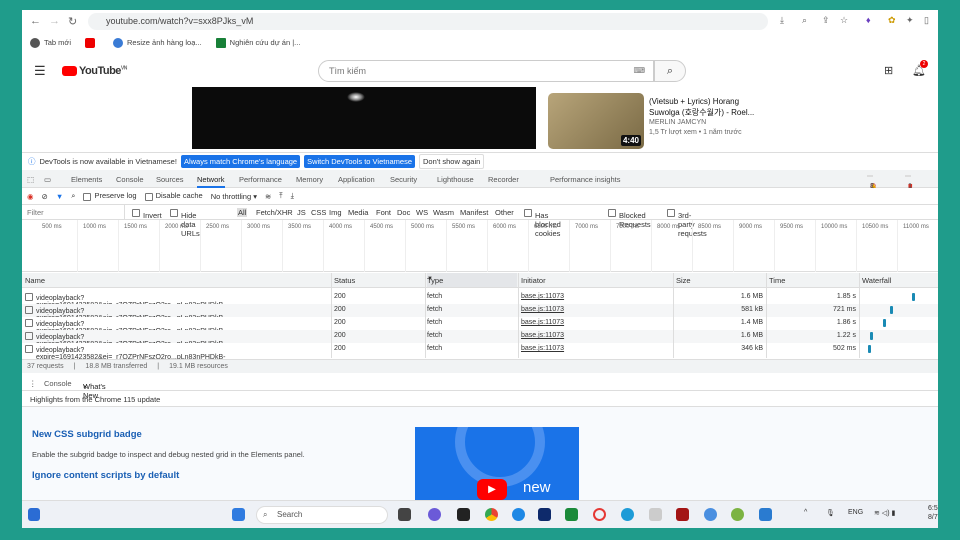  I want to click on filter-icon: ▼, so click(59, 196).